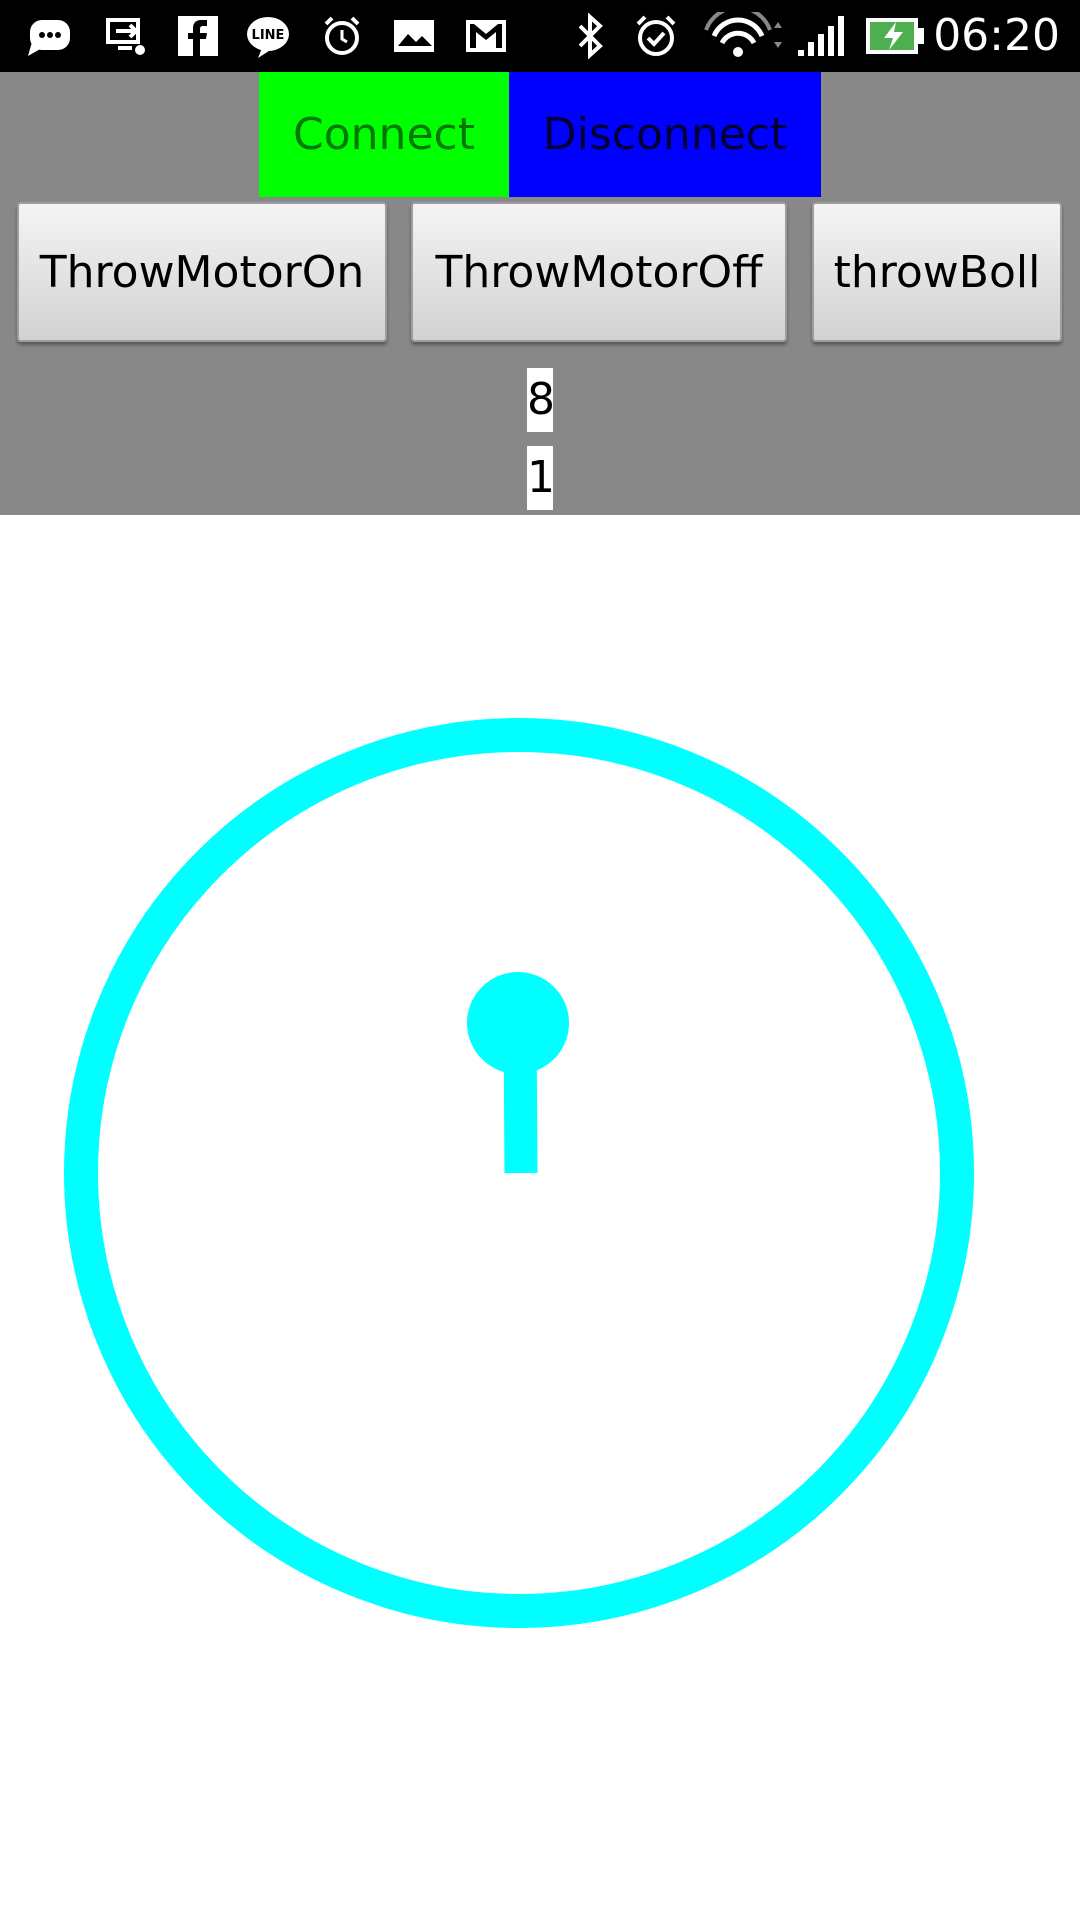  I want to click on battery-charging-icon, so click(895, 36).